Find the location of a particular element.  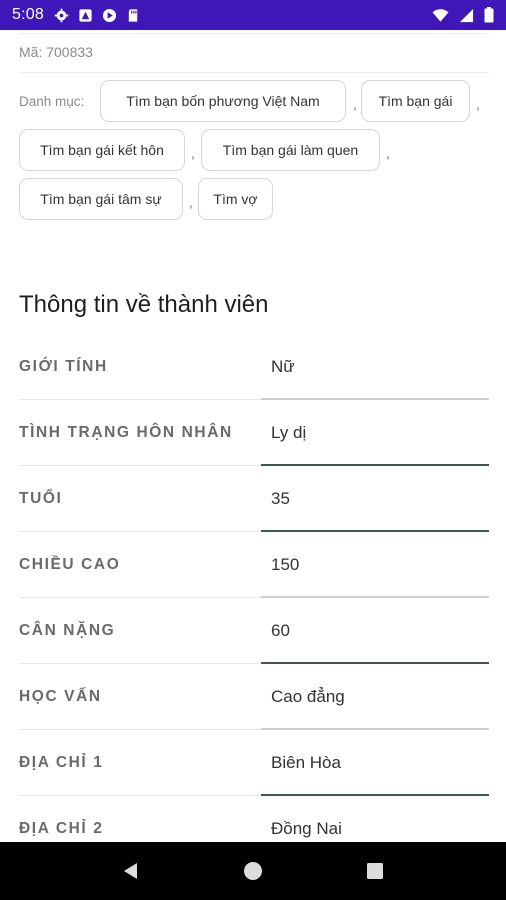

row-value: Biên Hòa is located at coordinates (306, 762).